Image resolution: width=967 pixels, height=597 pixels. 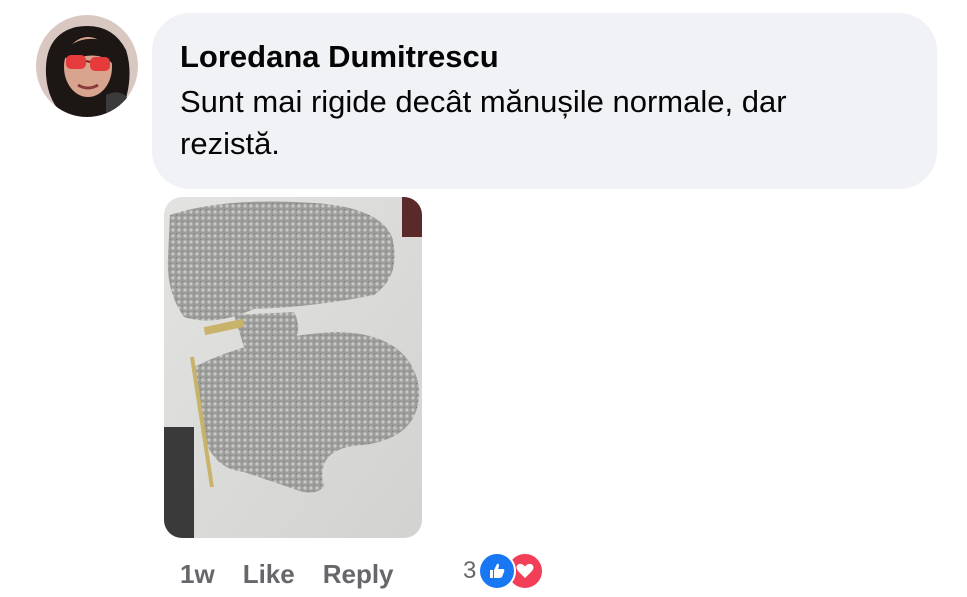 I want to click on reactions-summary: 3, so click(x=504, y=571).